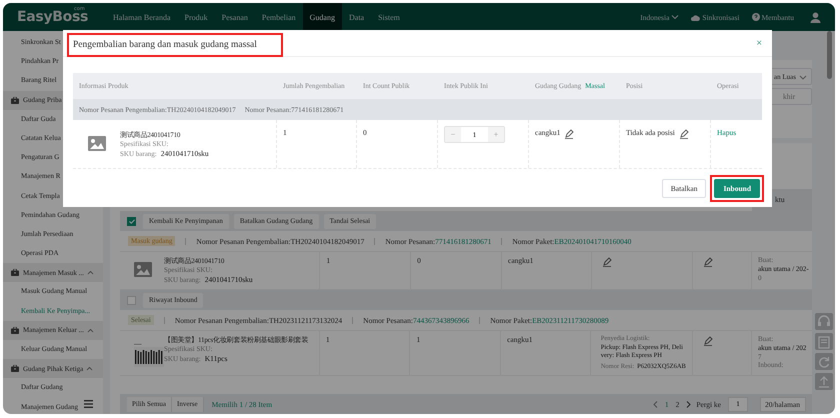 The image size is (840, 418). Describe the element at coordinates (322, 17) in the screenshot. I see `nav-tab: Gudang` at that location.